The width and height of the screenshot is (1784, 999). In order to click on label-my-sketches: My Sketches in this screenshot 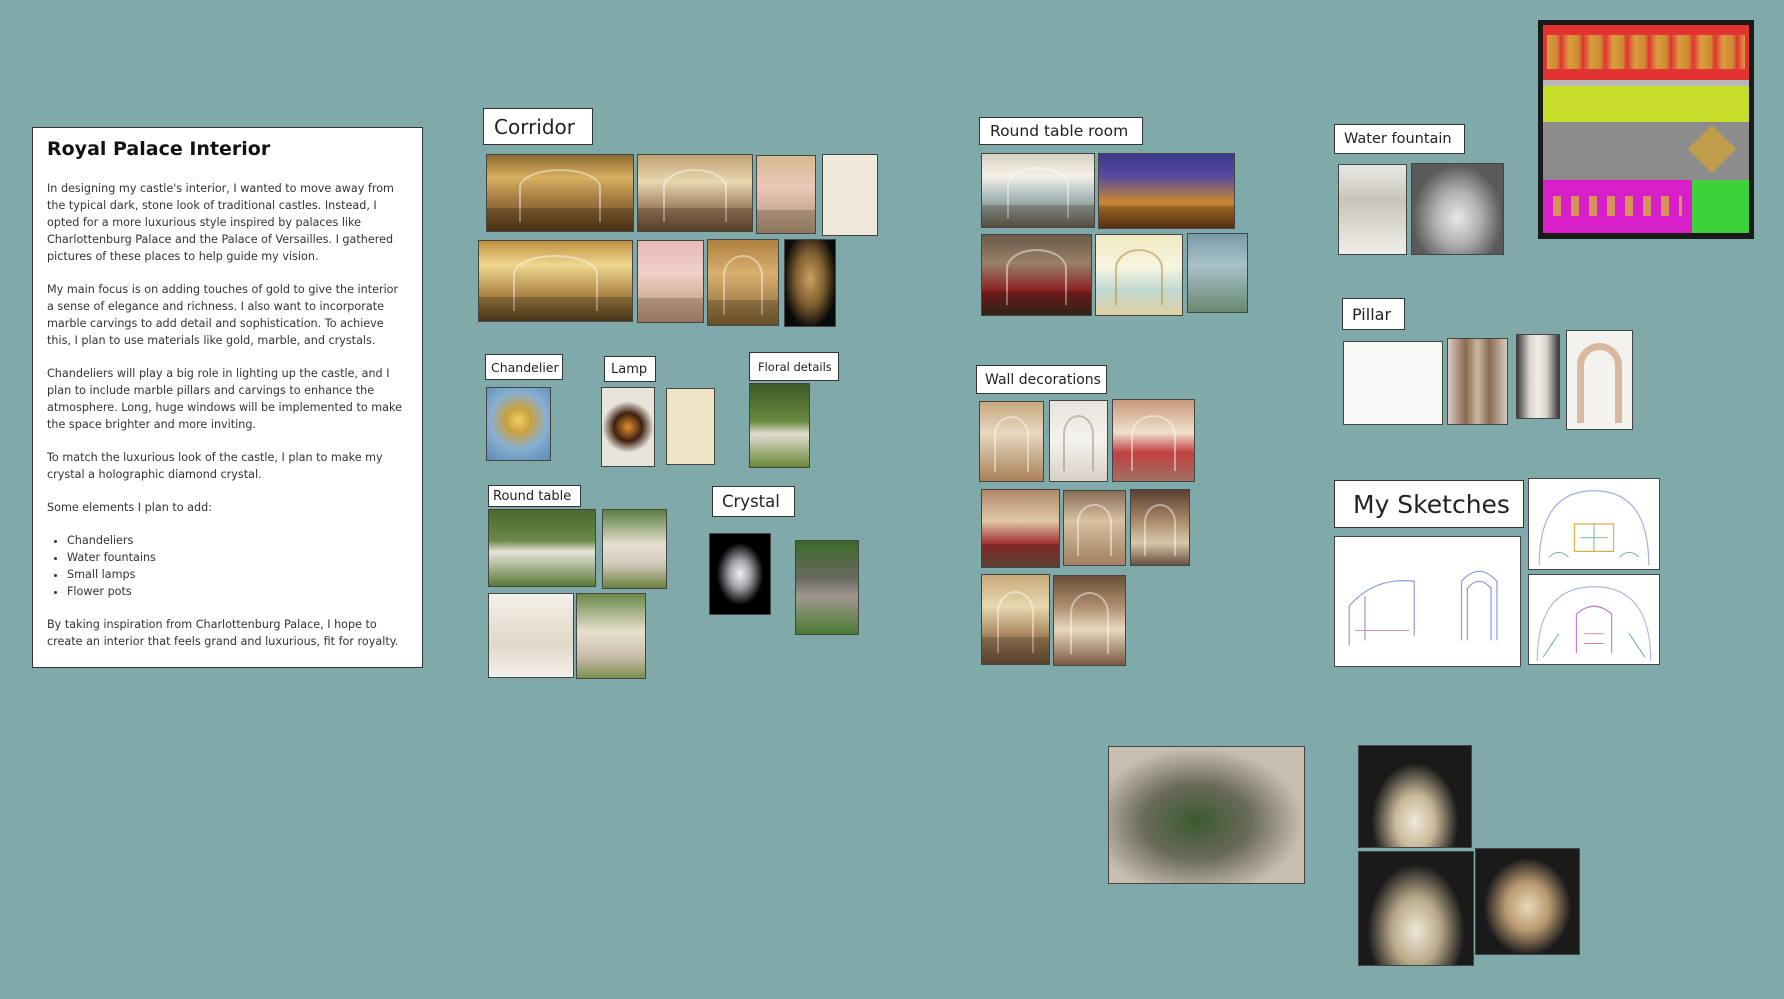, I will do `click(1429, 504)`.